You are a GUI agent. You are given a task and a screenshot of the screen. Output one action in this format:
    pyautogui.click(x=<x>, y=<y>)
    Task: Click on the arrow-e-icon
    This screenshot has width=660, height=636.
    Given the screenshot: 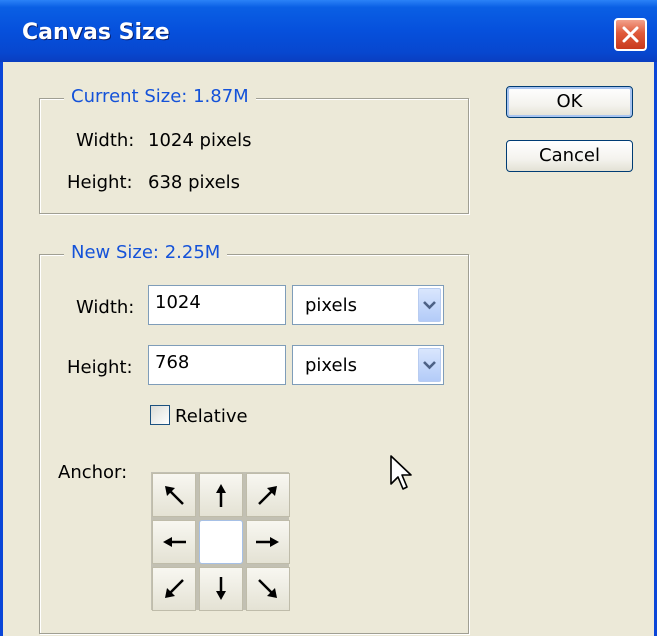 What is the action you would take?
    pyautogui.click(x=267, y=542)
    